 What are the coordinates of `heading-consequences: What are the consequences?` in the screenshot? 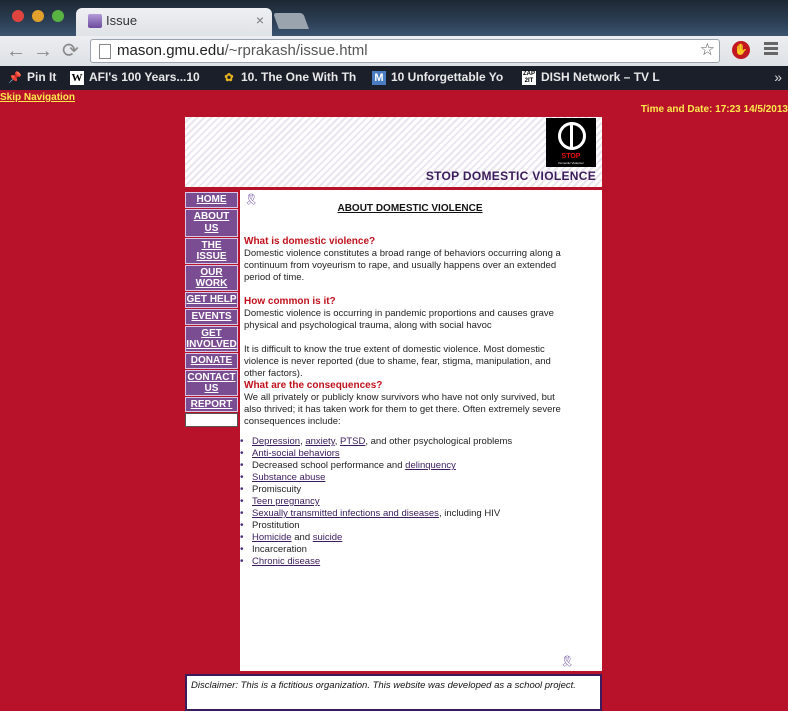 It's located at (313, 385).